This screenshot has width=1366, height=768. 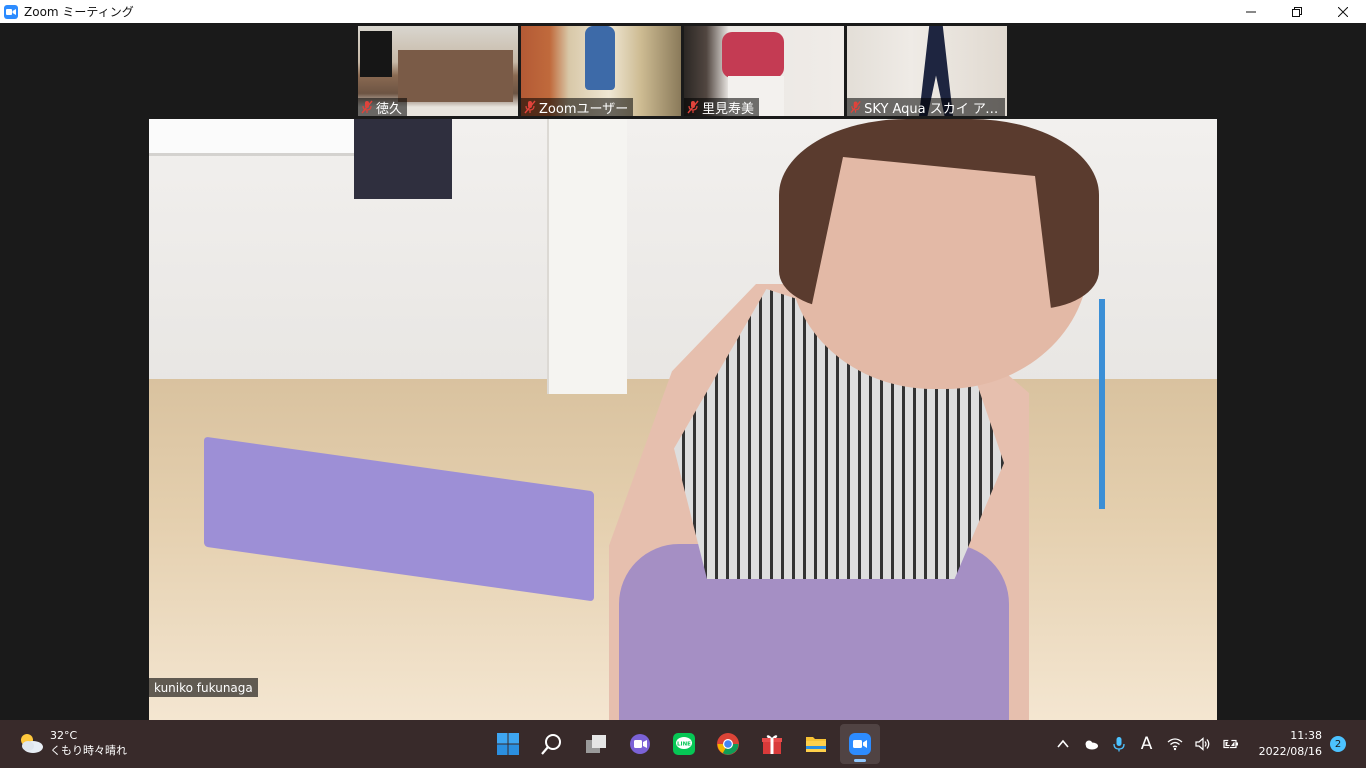 I want to click on start-button, so click(x=508, y=744).